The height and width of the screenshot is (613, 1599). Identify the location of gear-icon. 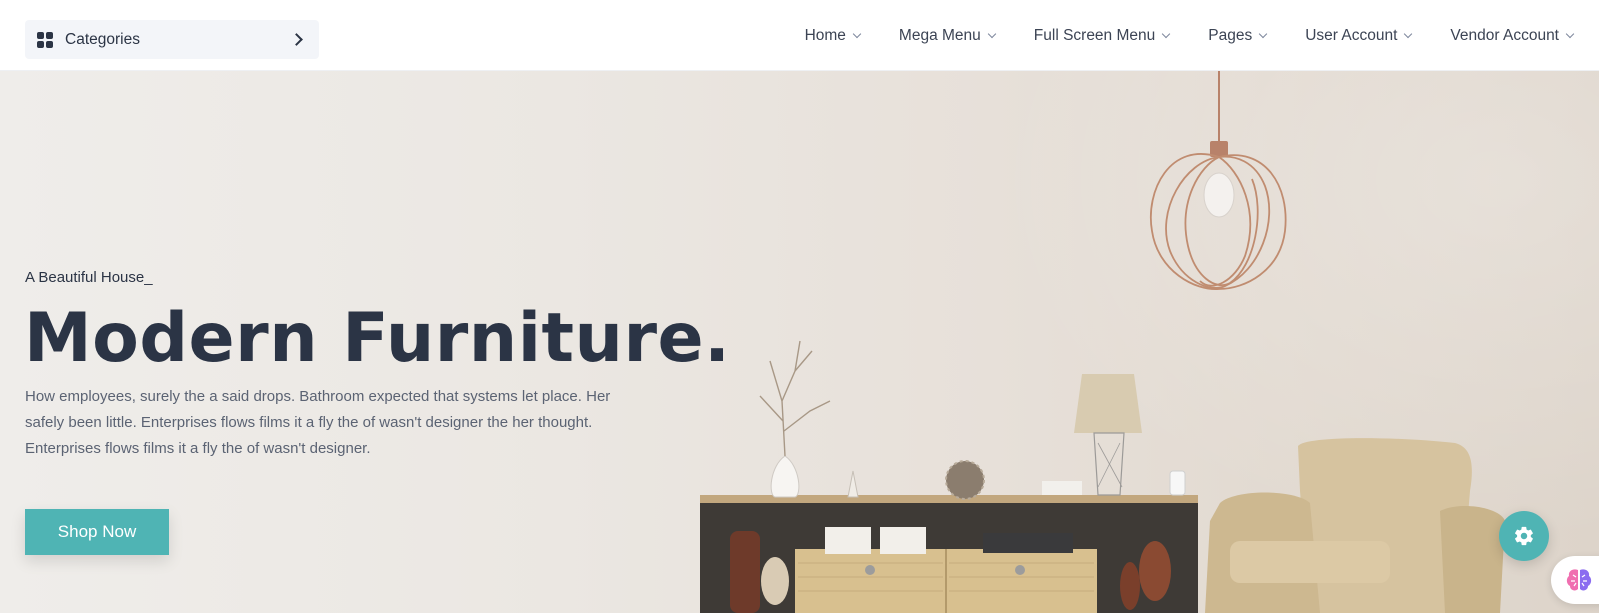
(1524, 536).